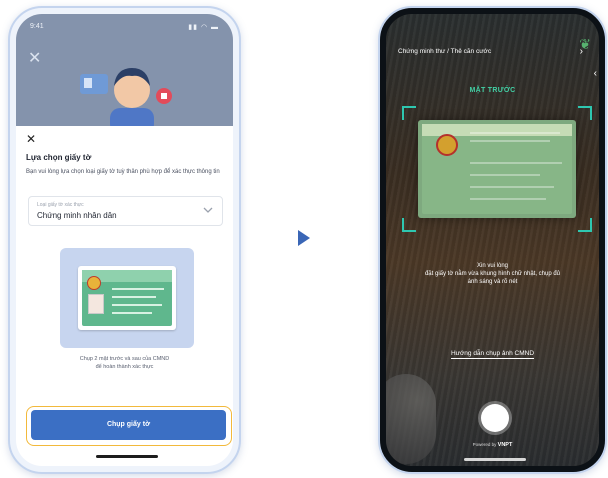  Describe the element at coordinates (203, 27) in the screenshot. I see `status-icons: ▮▮ ◠ ▬` at that location.